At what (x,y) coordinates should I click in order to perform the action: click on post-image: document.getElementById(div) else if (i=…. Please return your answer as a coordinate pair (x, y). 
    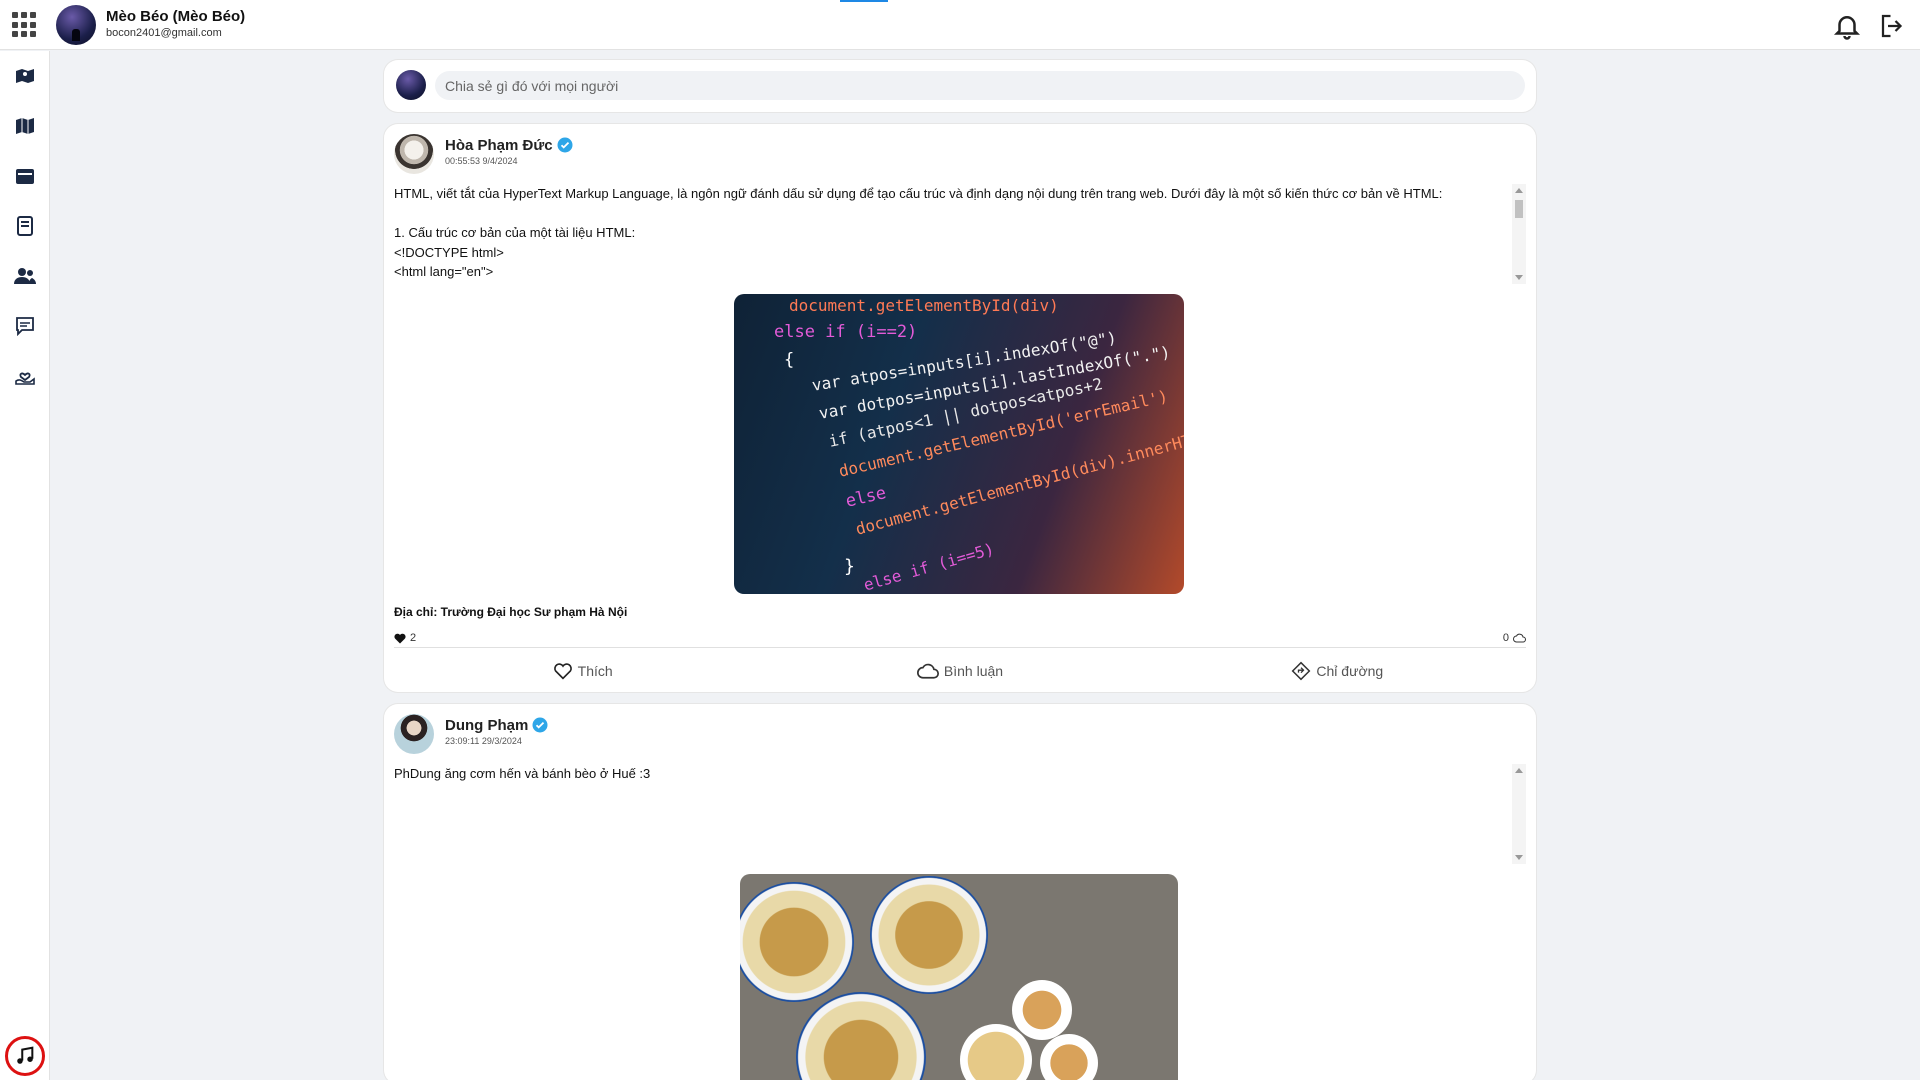
    Looking at the image, I should click on (959, 444).